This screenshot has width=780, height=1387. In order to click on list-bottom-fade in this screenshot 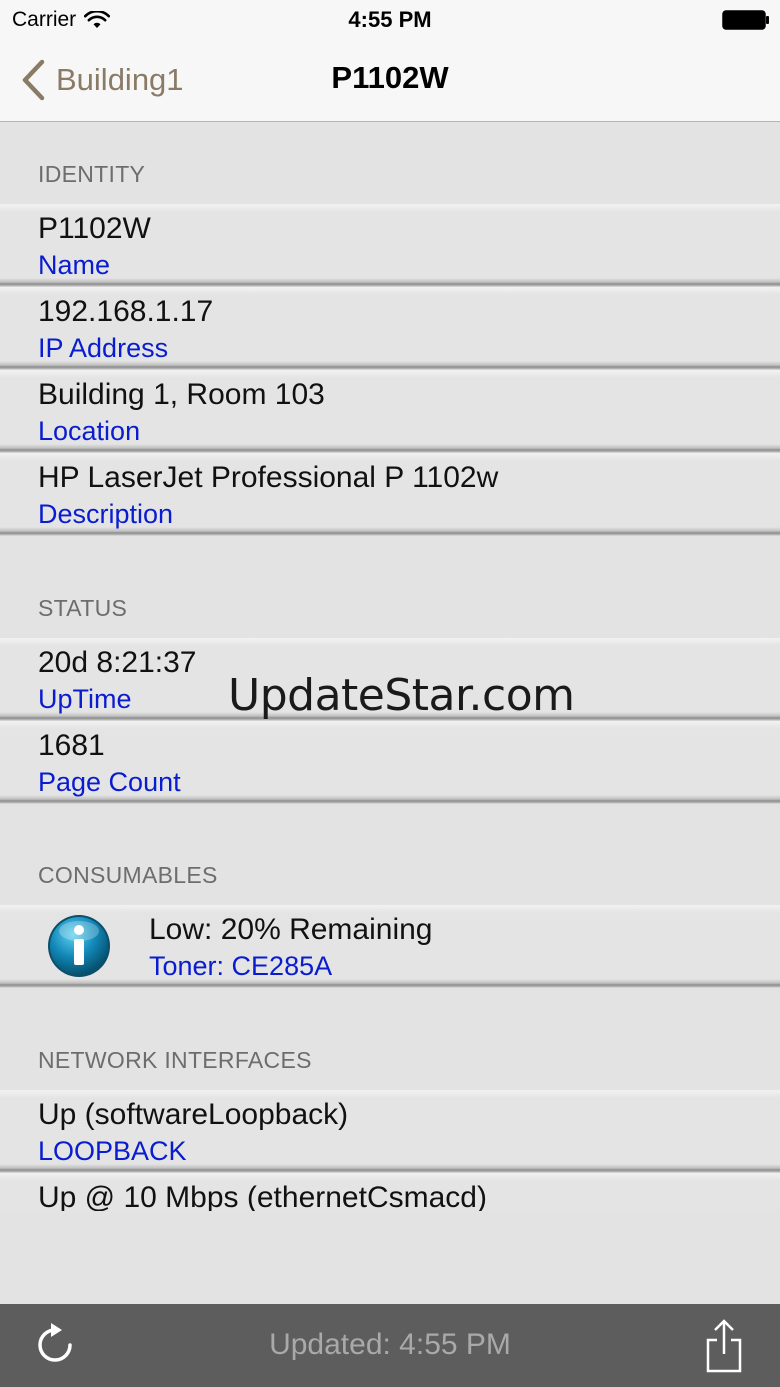, I will do `click(390, 1257)`.